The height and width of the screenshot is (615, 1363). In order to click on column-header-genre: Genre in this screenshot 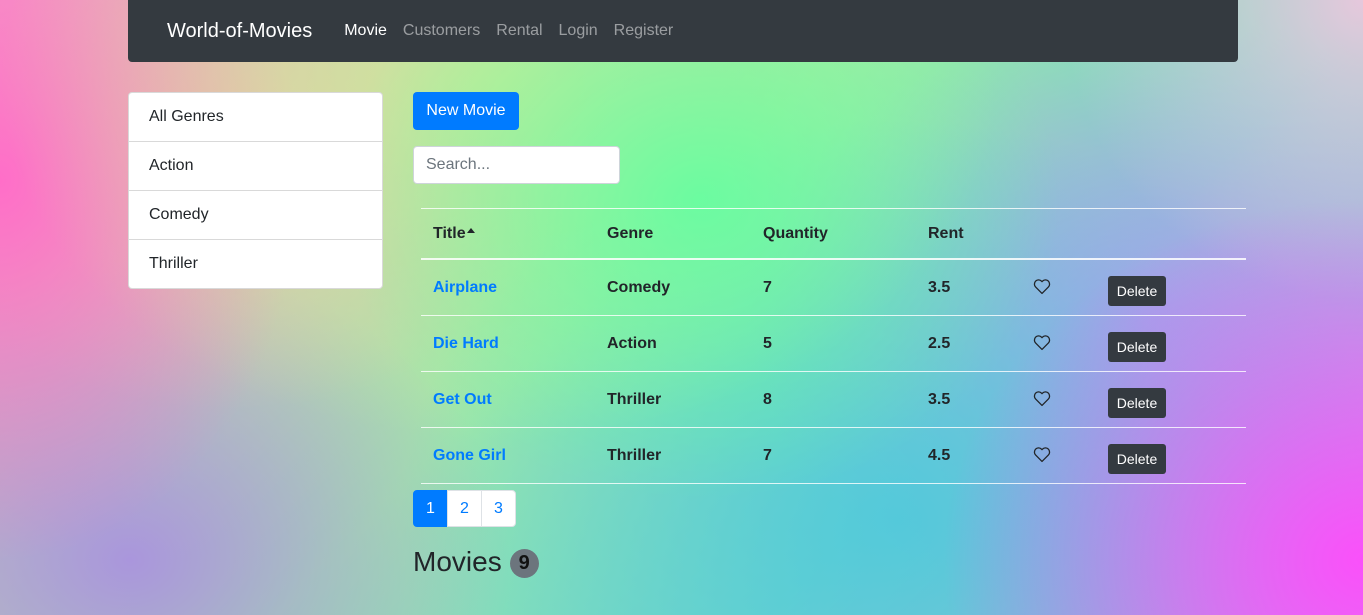, I will do `click(630, 234)`.